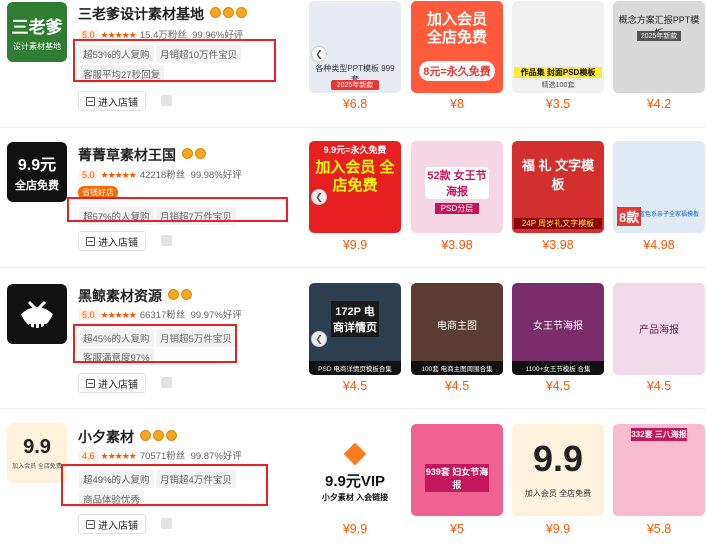 Image resolution: width=706 pixels, height=549 pixels. I want to click on price: ¥6.8, so click(355, 104).